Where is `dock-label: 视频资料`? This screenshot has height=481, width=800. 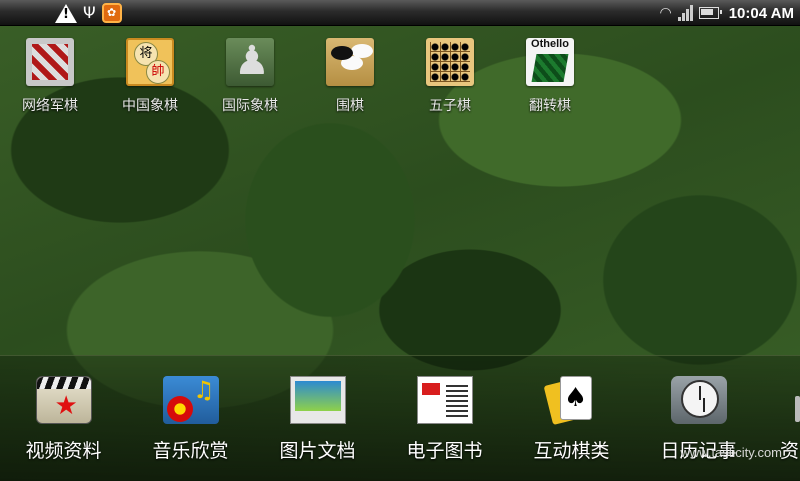 dock-label: 视频资料 is located at coordinates (63, 451).